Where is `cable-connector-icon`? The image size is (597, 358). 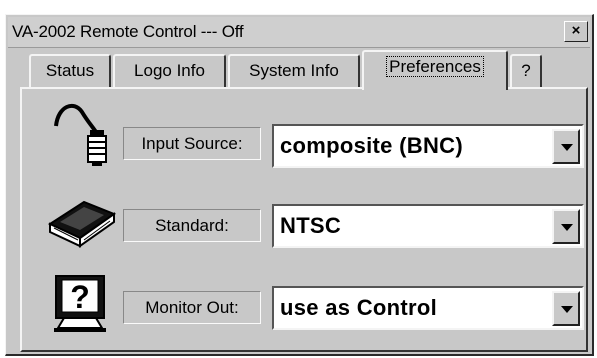 cable-connector-icon is located at coordinates (80, 134).